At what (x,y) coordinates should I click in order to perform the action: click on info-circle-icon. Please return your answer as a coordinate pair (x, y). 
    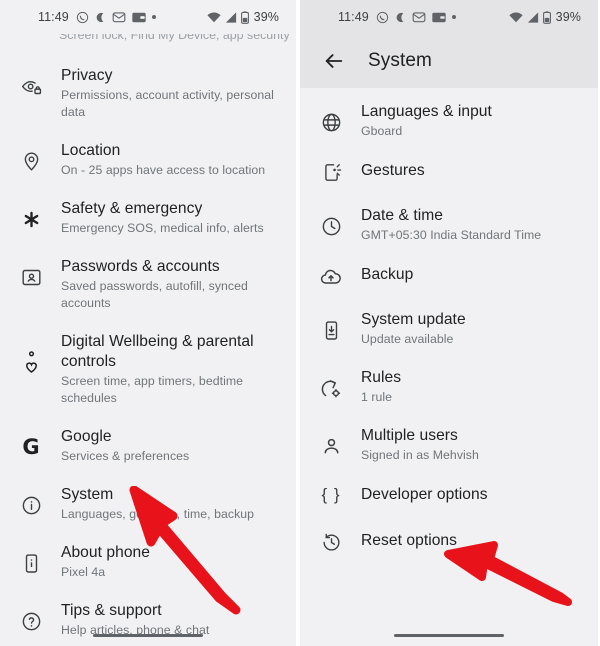
    Looking at the image, I should click on (31, 505).